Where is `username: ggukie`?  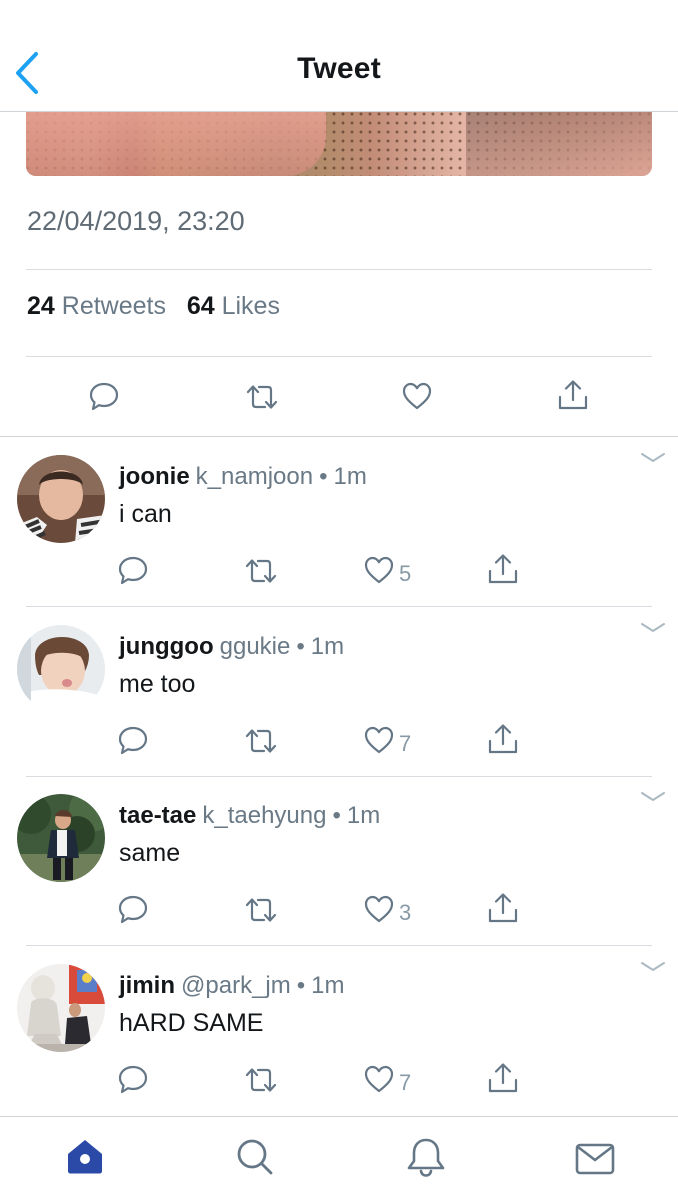
username: ggukie is located at coordinates (255, 646).